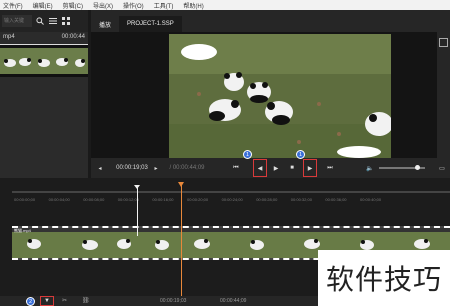 The image size is (450, 306). Describe the element at coordinates (300, 154) in the screenshot. I see `step-badge-2: 1` at that location.